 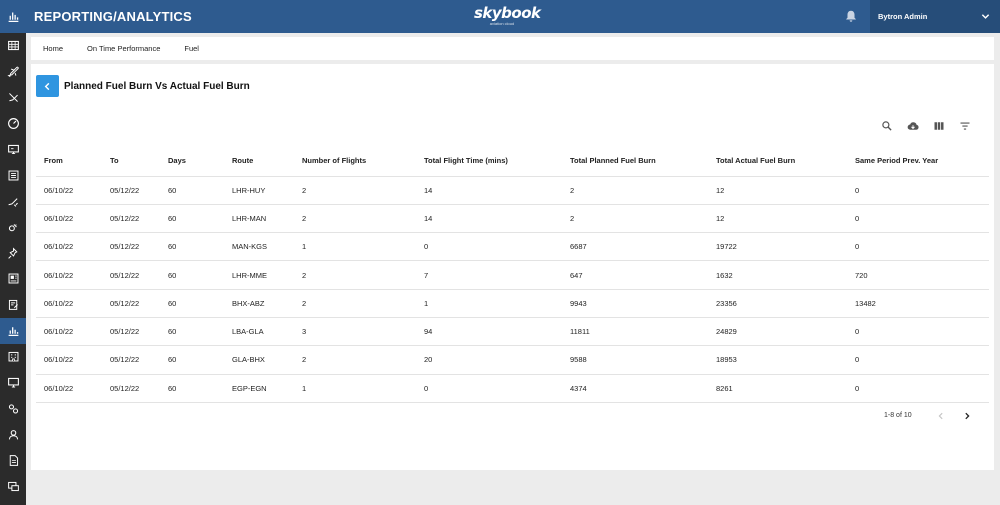 I want to click on bar-chart-icon, so click(x=13, y=17).